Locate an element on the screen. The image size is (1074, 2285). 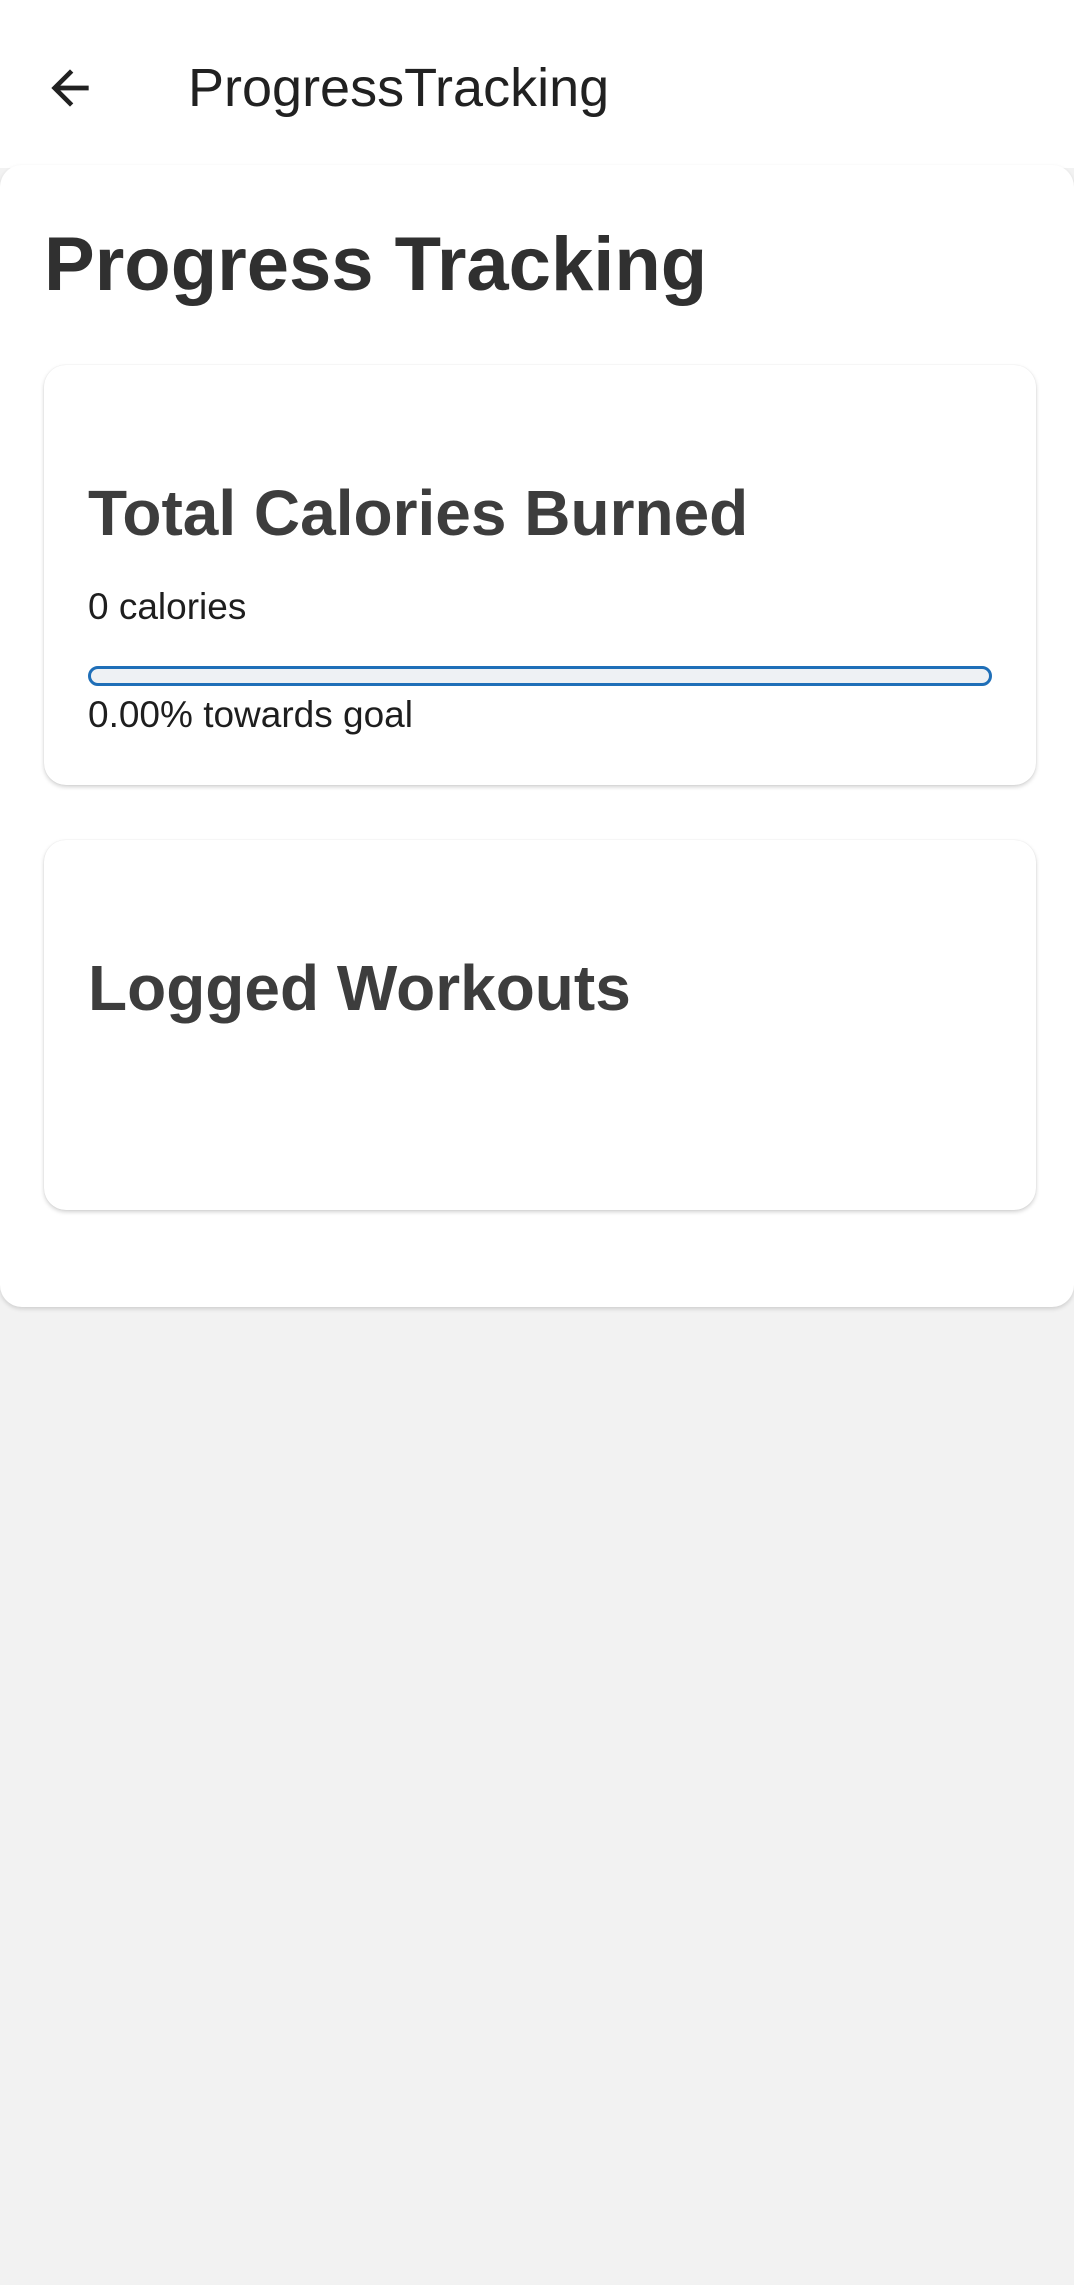
logged-workouts-card: Logged Workouts is located at coordinates (540, 1025).